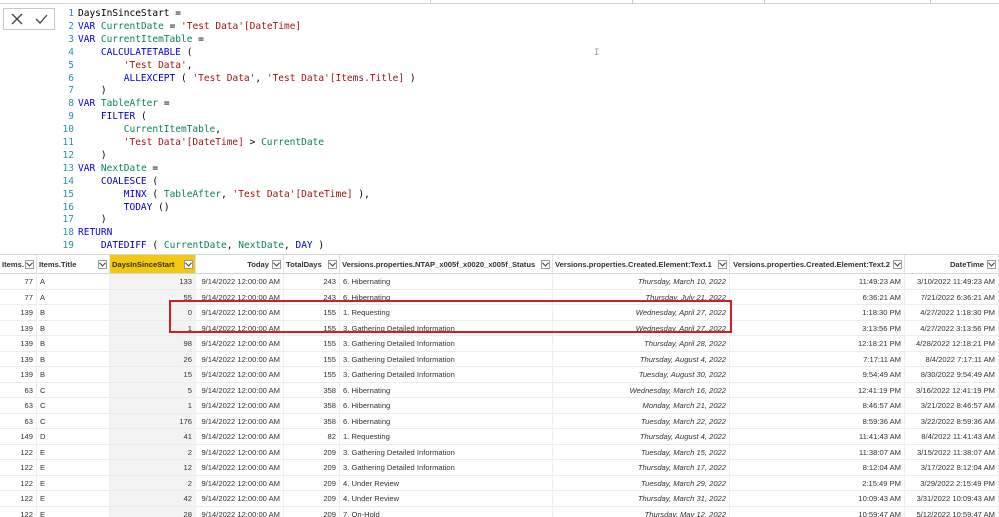 The width and height of the screenshot is (999, 517). What do you see at coordinates (109, 181) in the screenshot?
I see `code-line: 14 COALESCE (` at bounding box center [109, 181].